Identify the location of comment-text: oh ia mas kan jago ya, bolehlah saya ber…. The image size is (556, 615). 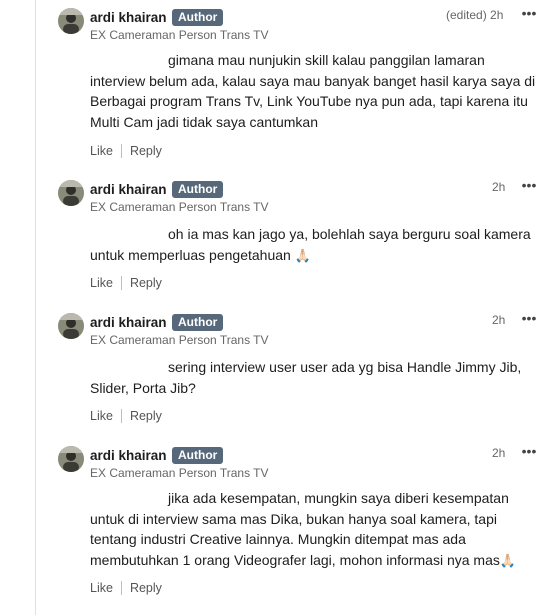
(315, 245).